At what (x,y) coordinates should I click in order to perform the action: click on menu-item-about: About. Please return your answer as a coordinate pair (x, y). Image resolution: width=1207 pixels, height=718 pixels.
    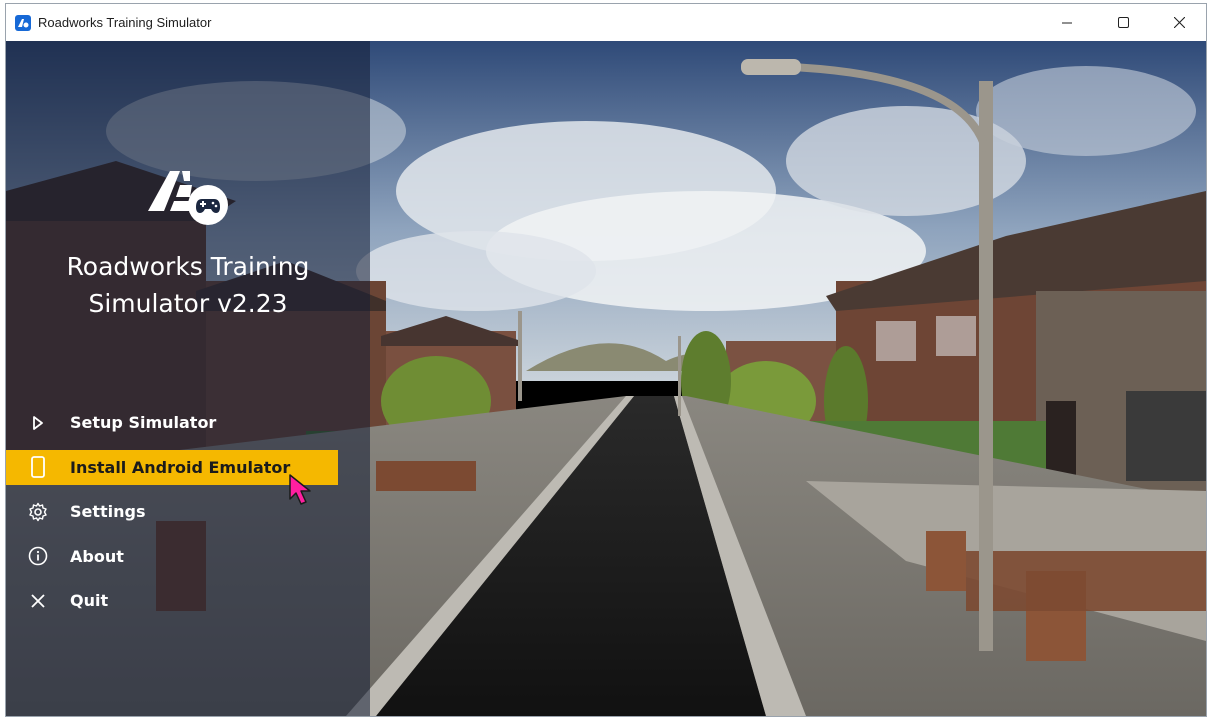
    Looking at the image, I should click on (172, 556).